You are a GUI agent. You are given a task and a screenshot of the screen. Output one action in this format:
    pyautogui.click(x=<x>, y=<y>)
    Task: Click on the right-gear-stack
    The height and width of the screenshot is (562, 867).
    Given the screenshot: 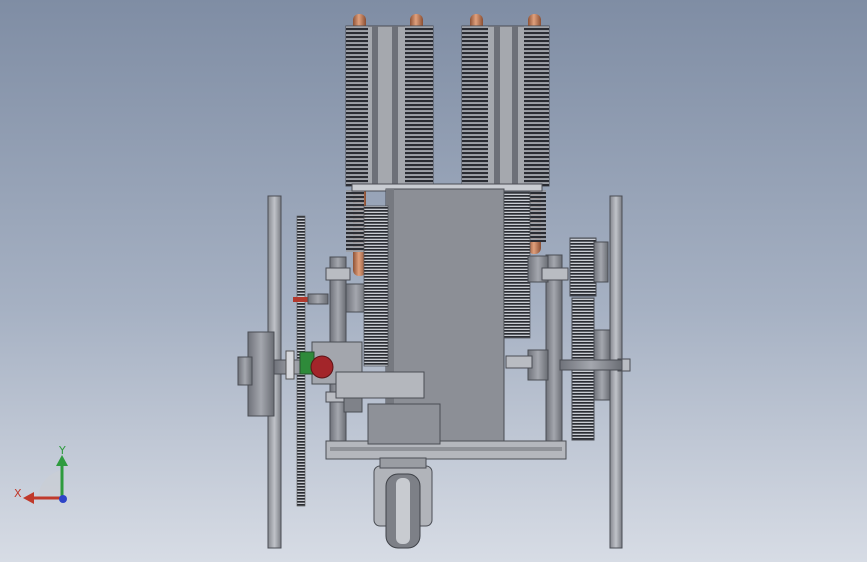 What is the action you would take?
    pyautogui.click(x=590, y=339)
    